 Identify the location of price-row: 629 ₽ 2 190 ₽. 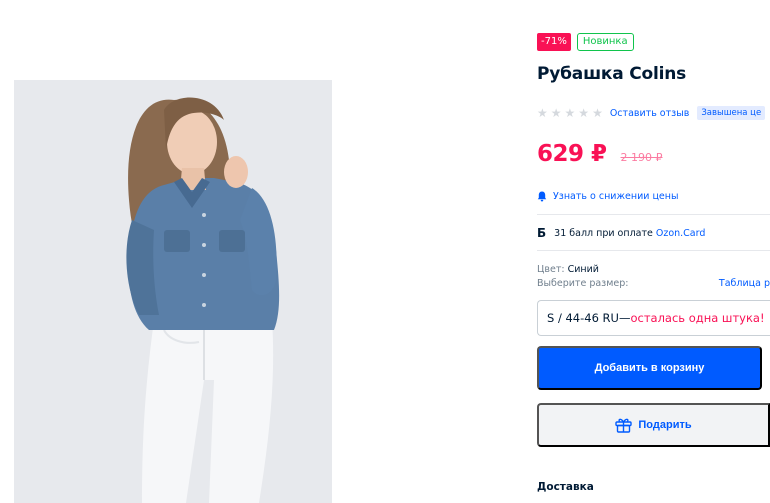
(600, 154).